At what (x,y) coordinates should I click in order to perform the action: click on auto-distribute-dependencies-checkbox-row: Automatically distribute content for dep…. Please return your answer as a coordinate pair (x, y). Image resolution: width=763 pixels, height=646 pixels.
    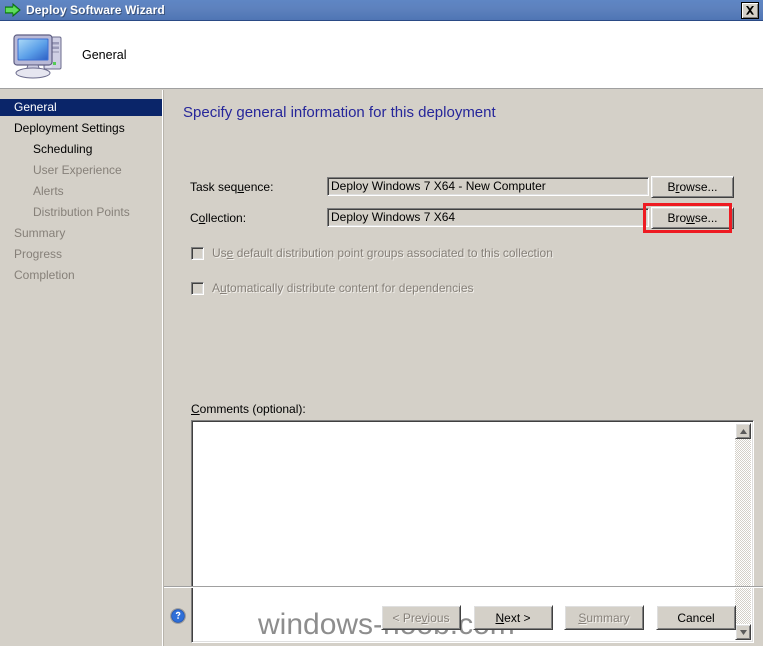
    Looking at the image, I should click on (332, 288).